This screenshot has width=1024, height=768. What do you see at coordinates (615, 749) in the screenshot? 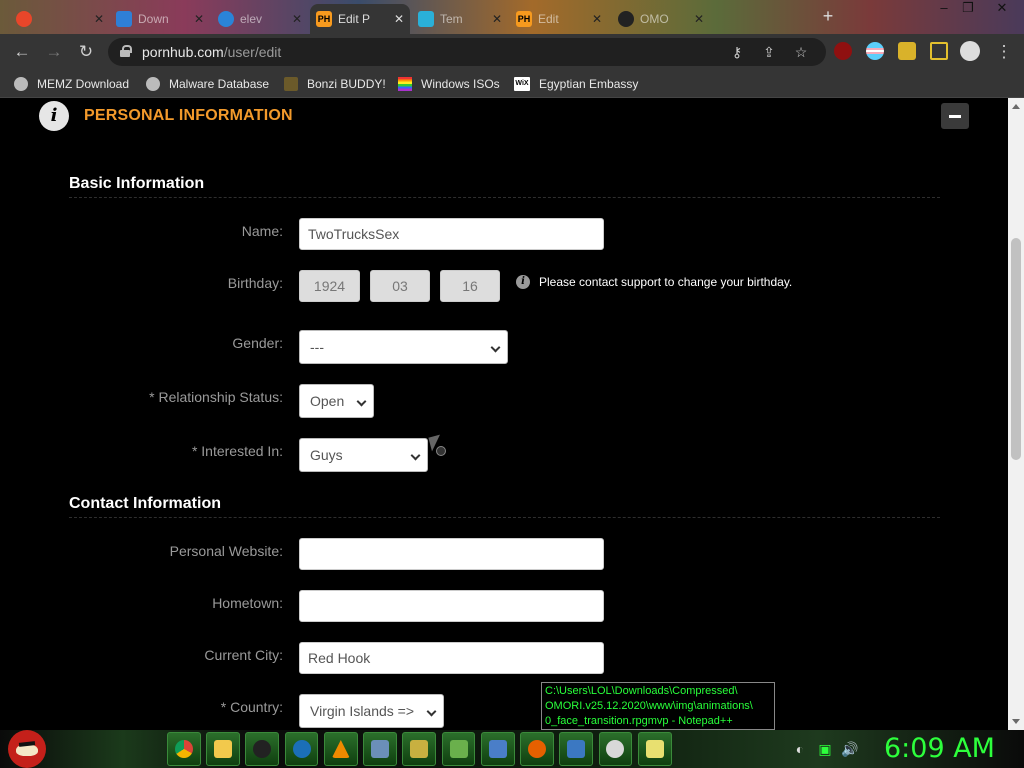
I see `paint-icon` at bounding box center [615, 749].